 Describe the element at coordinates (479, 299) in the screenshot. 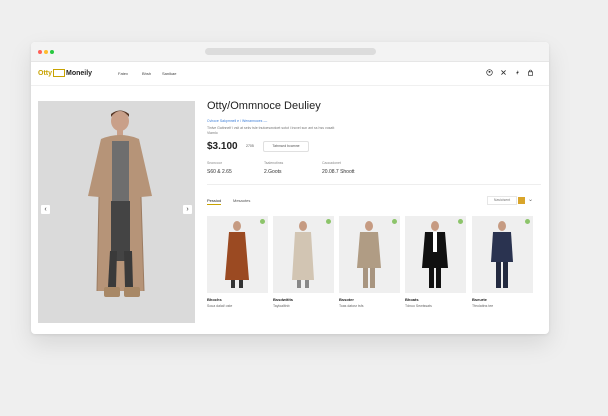

I see `product-name: Bseurte` at that location.